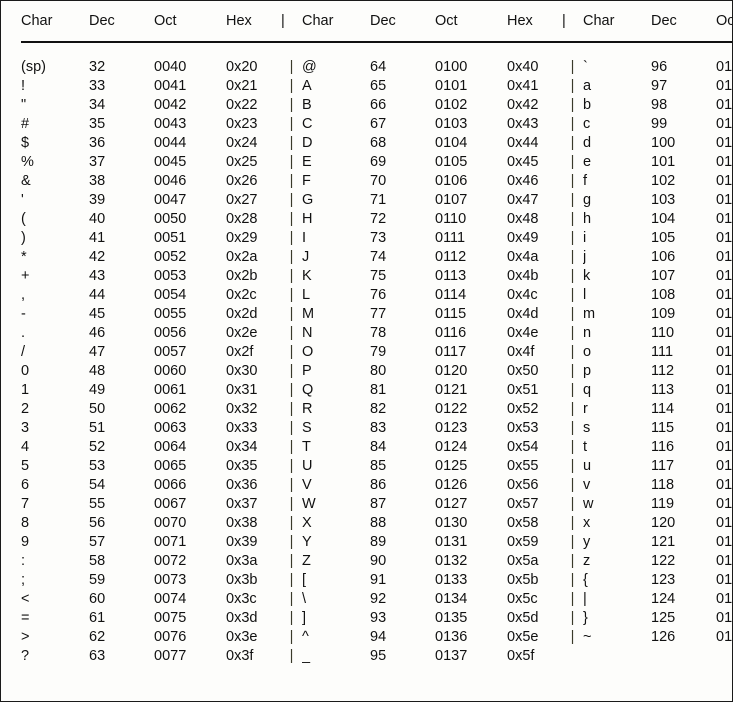 This screenshot has width=733, height=702. What do you see at coordinates (523, 447) in the screenshot?
I see `cell-hex-2: 0x54` at bounding box center [523, 447].